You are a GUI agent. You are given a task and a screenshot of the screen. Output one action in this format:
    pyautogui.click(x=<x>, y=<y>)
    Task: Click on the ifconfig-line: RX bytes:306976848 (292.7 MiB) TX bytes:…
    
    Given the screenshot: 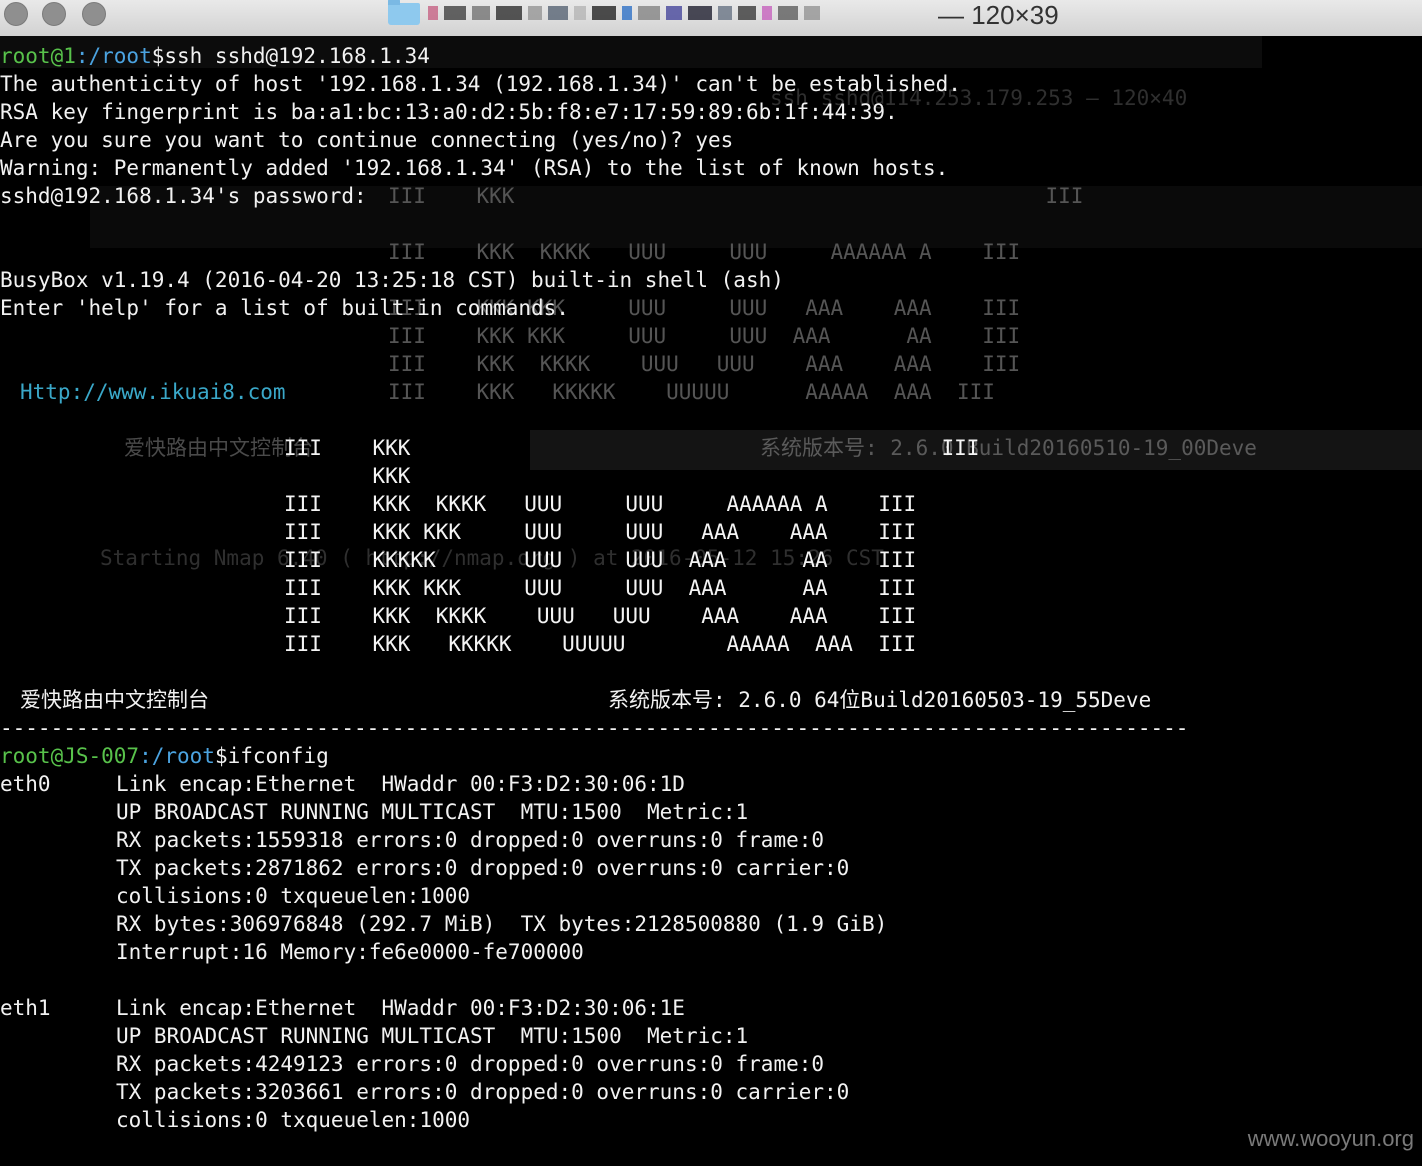 What is the action you would take?
    pyautogui.click(x=502, y=924)
    